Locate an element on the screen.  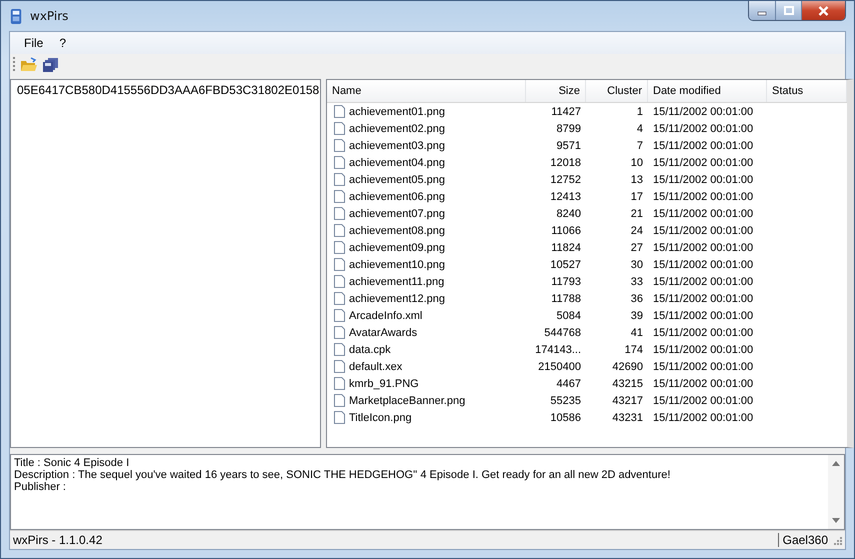
column-header: Date modified is located at coordinates (707, 91).